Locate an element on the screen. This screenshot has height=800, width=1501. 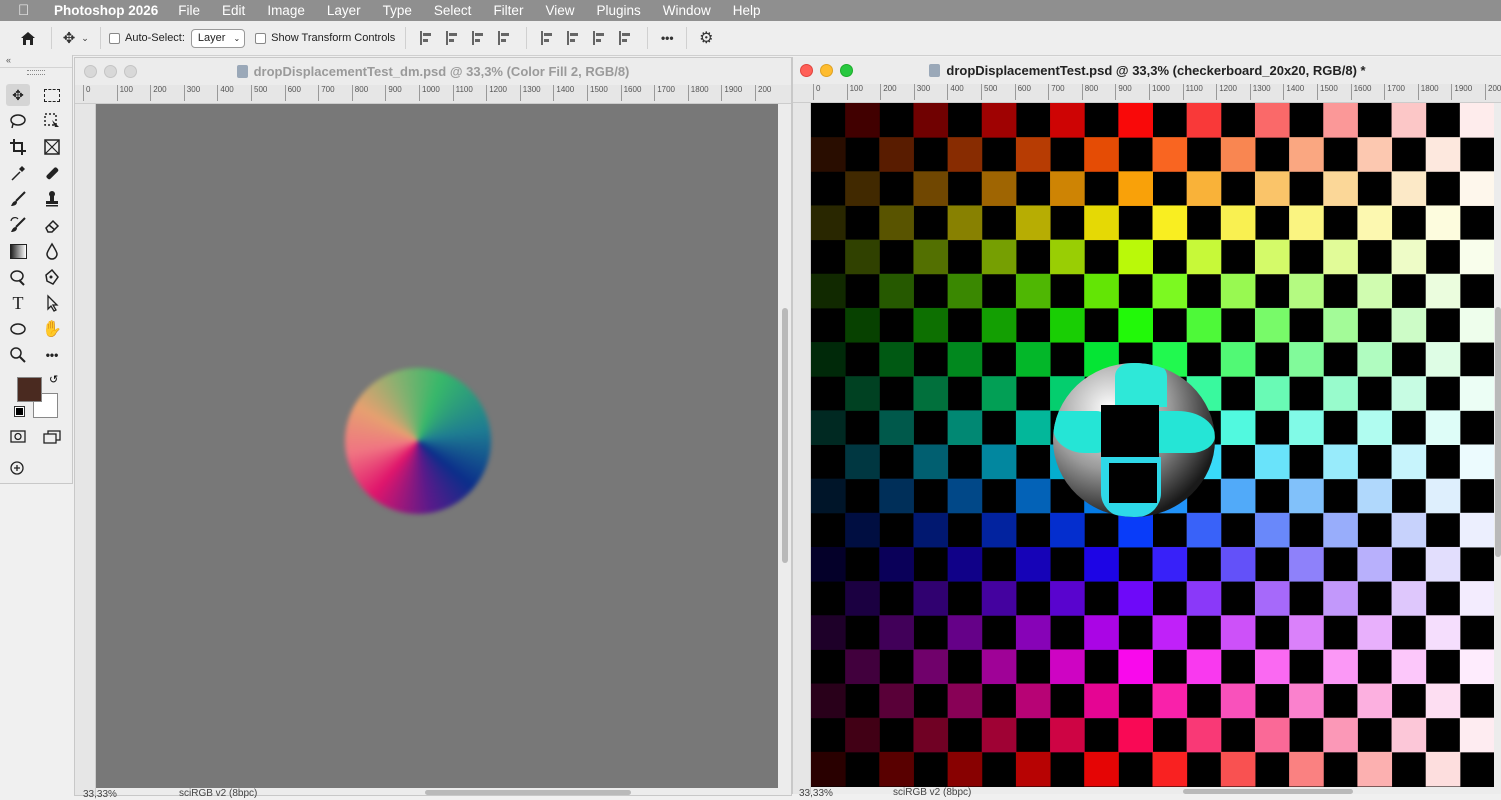
move-tool-icon: ✥ is located at coordinates (18, 95).